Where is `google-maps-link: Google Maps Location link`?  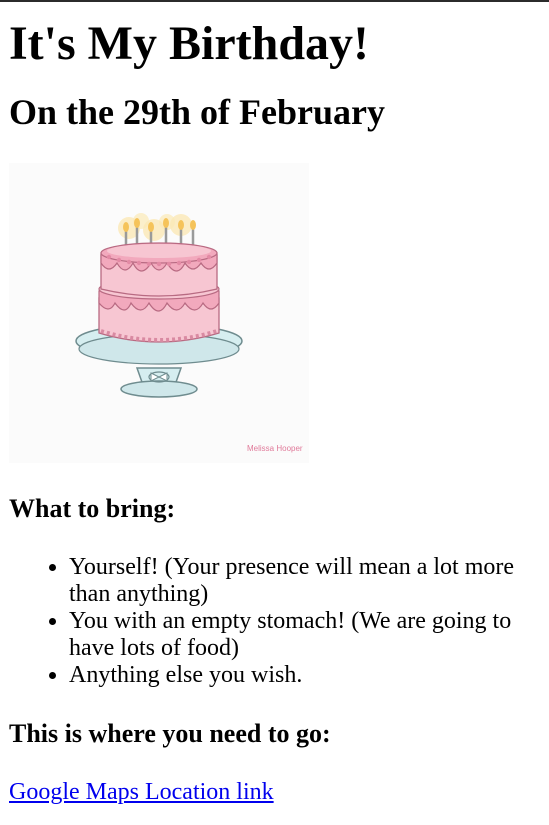 google-maps-link: Google Maps Location link is located at coordinates (141, 792).